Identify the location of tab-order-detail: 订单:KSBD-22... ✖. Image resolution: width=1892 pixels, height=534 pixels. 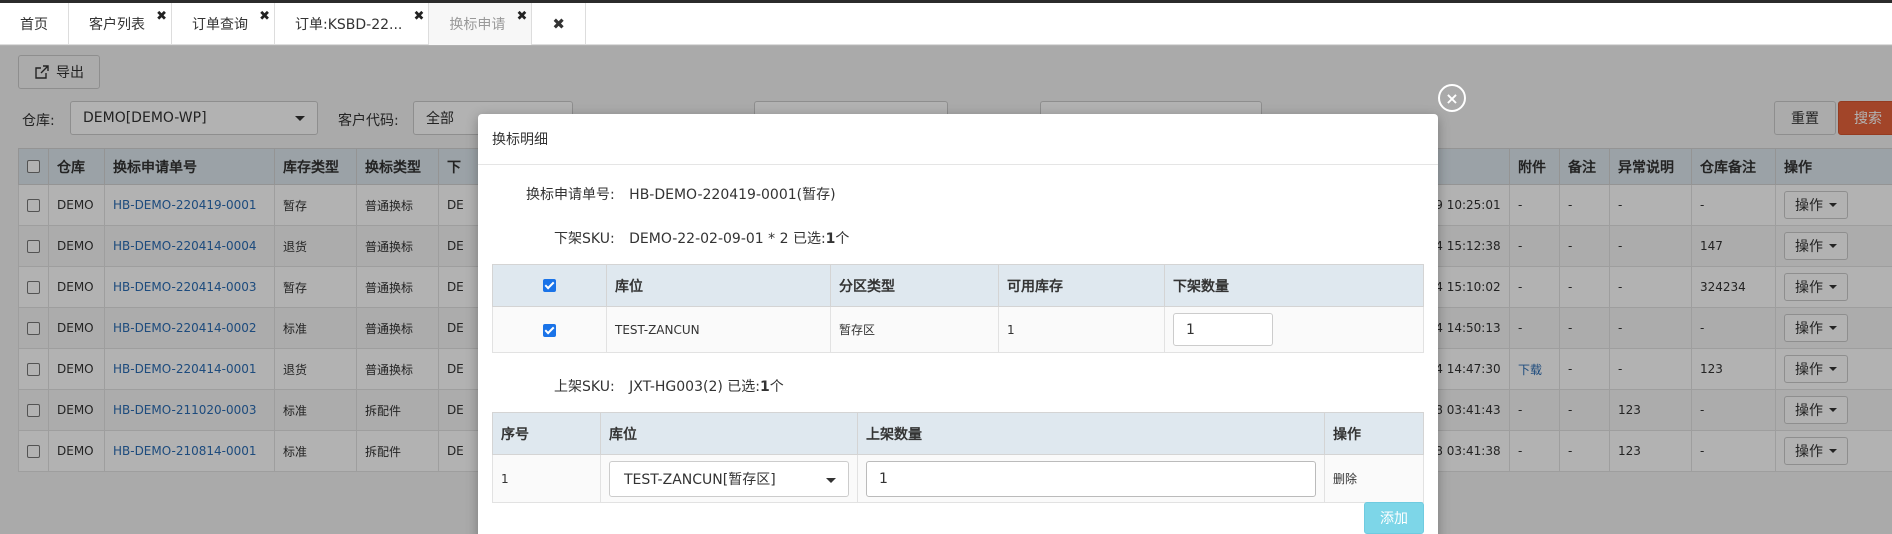
(352, 24).